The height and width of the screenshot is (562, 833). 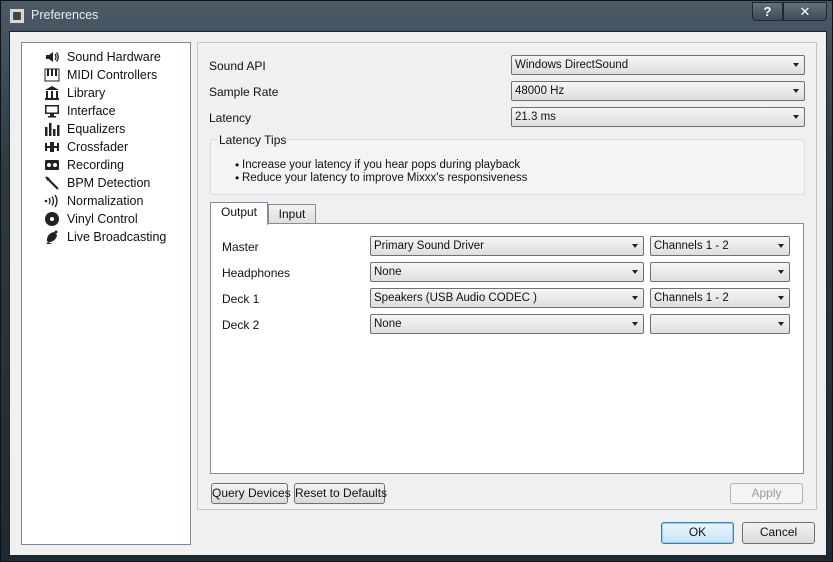 I want to click on library-icon, so click(x=52, y=93).